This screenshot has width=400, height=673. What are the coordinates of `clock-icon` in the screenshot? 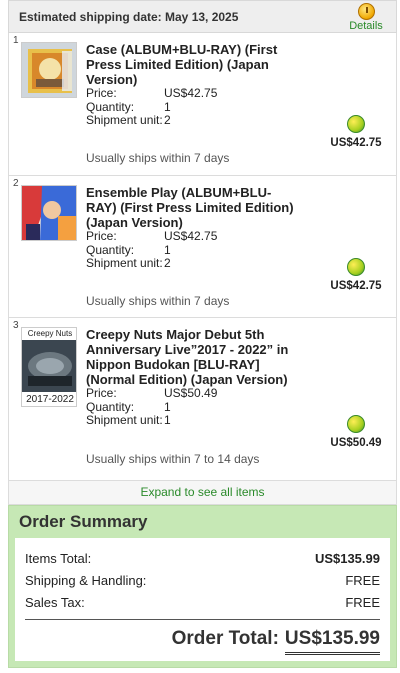 It's located at (366, 11).